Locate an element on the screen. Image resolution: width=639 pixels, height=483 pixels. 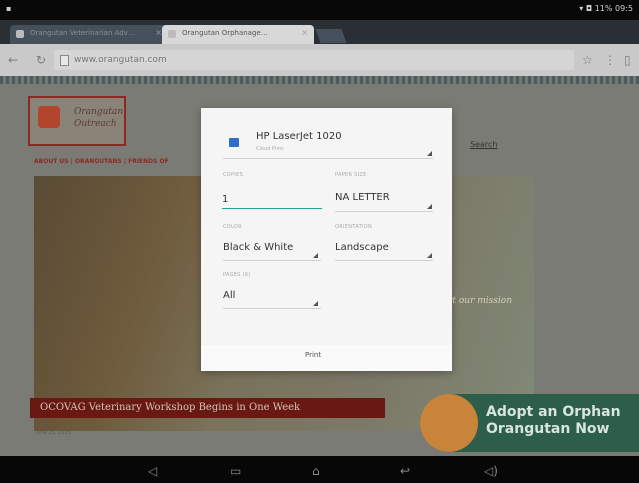
color-label: COLOR is located at coordinates (232, 227).